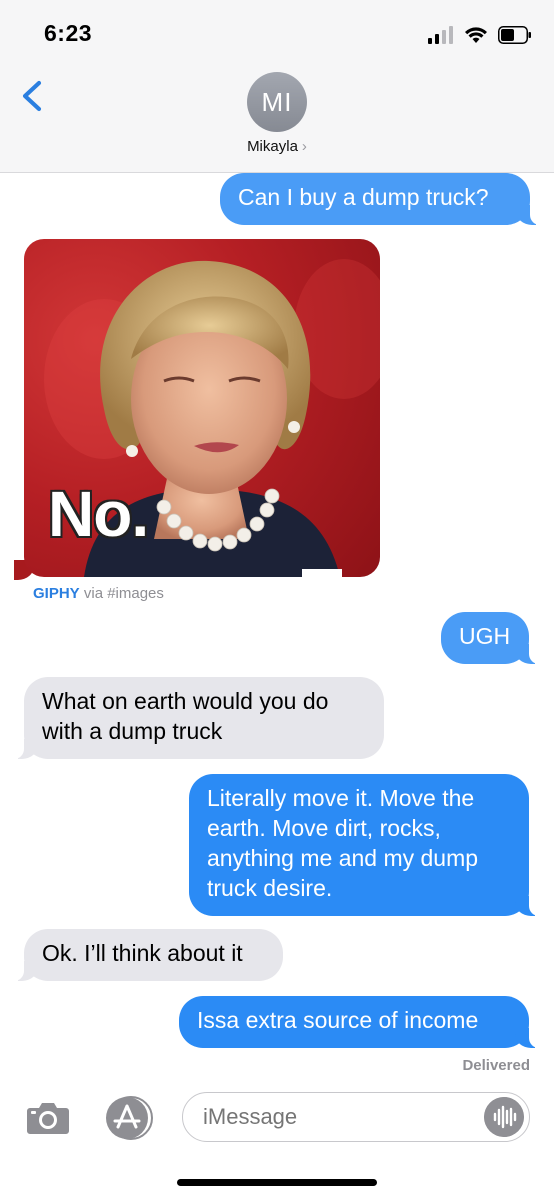 This screenshot has width=554, height=1200. What do you see at coordinates (277, 1182) in the screenshot?
I see `home-indicator` at bounding box center [277, 1182].